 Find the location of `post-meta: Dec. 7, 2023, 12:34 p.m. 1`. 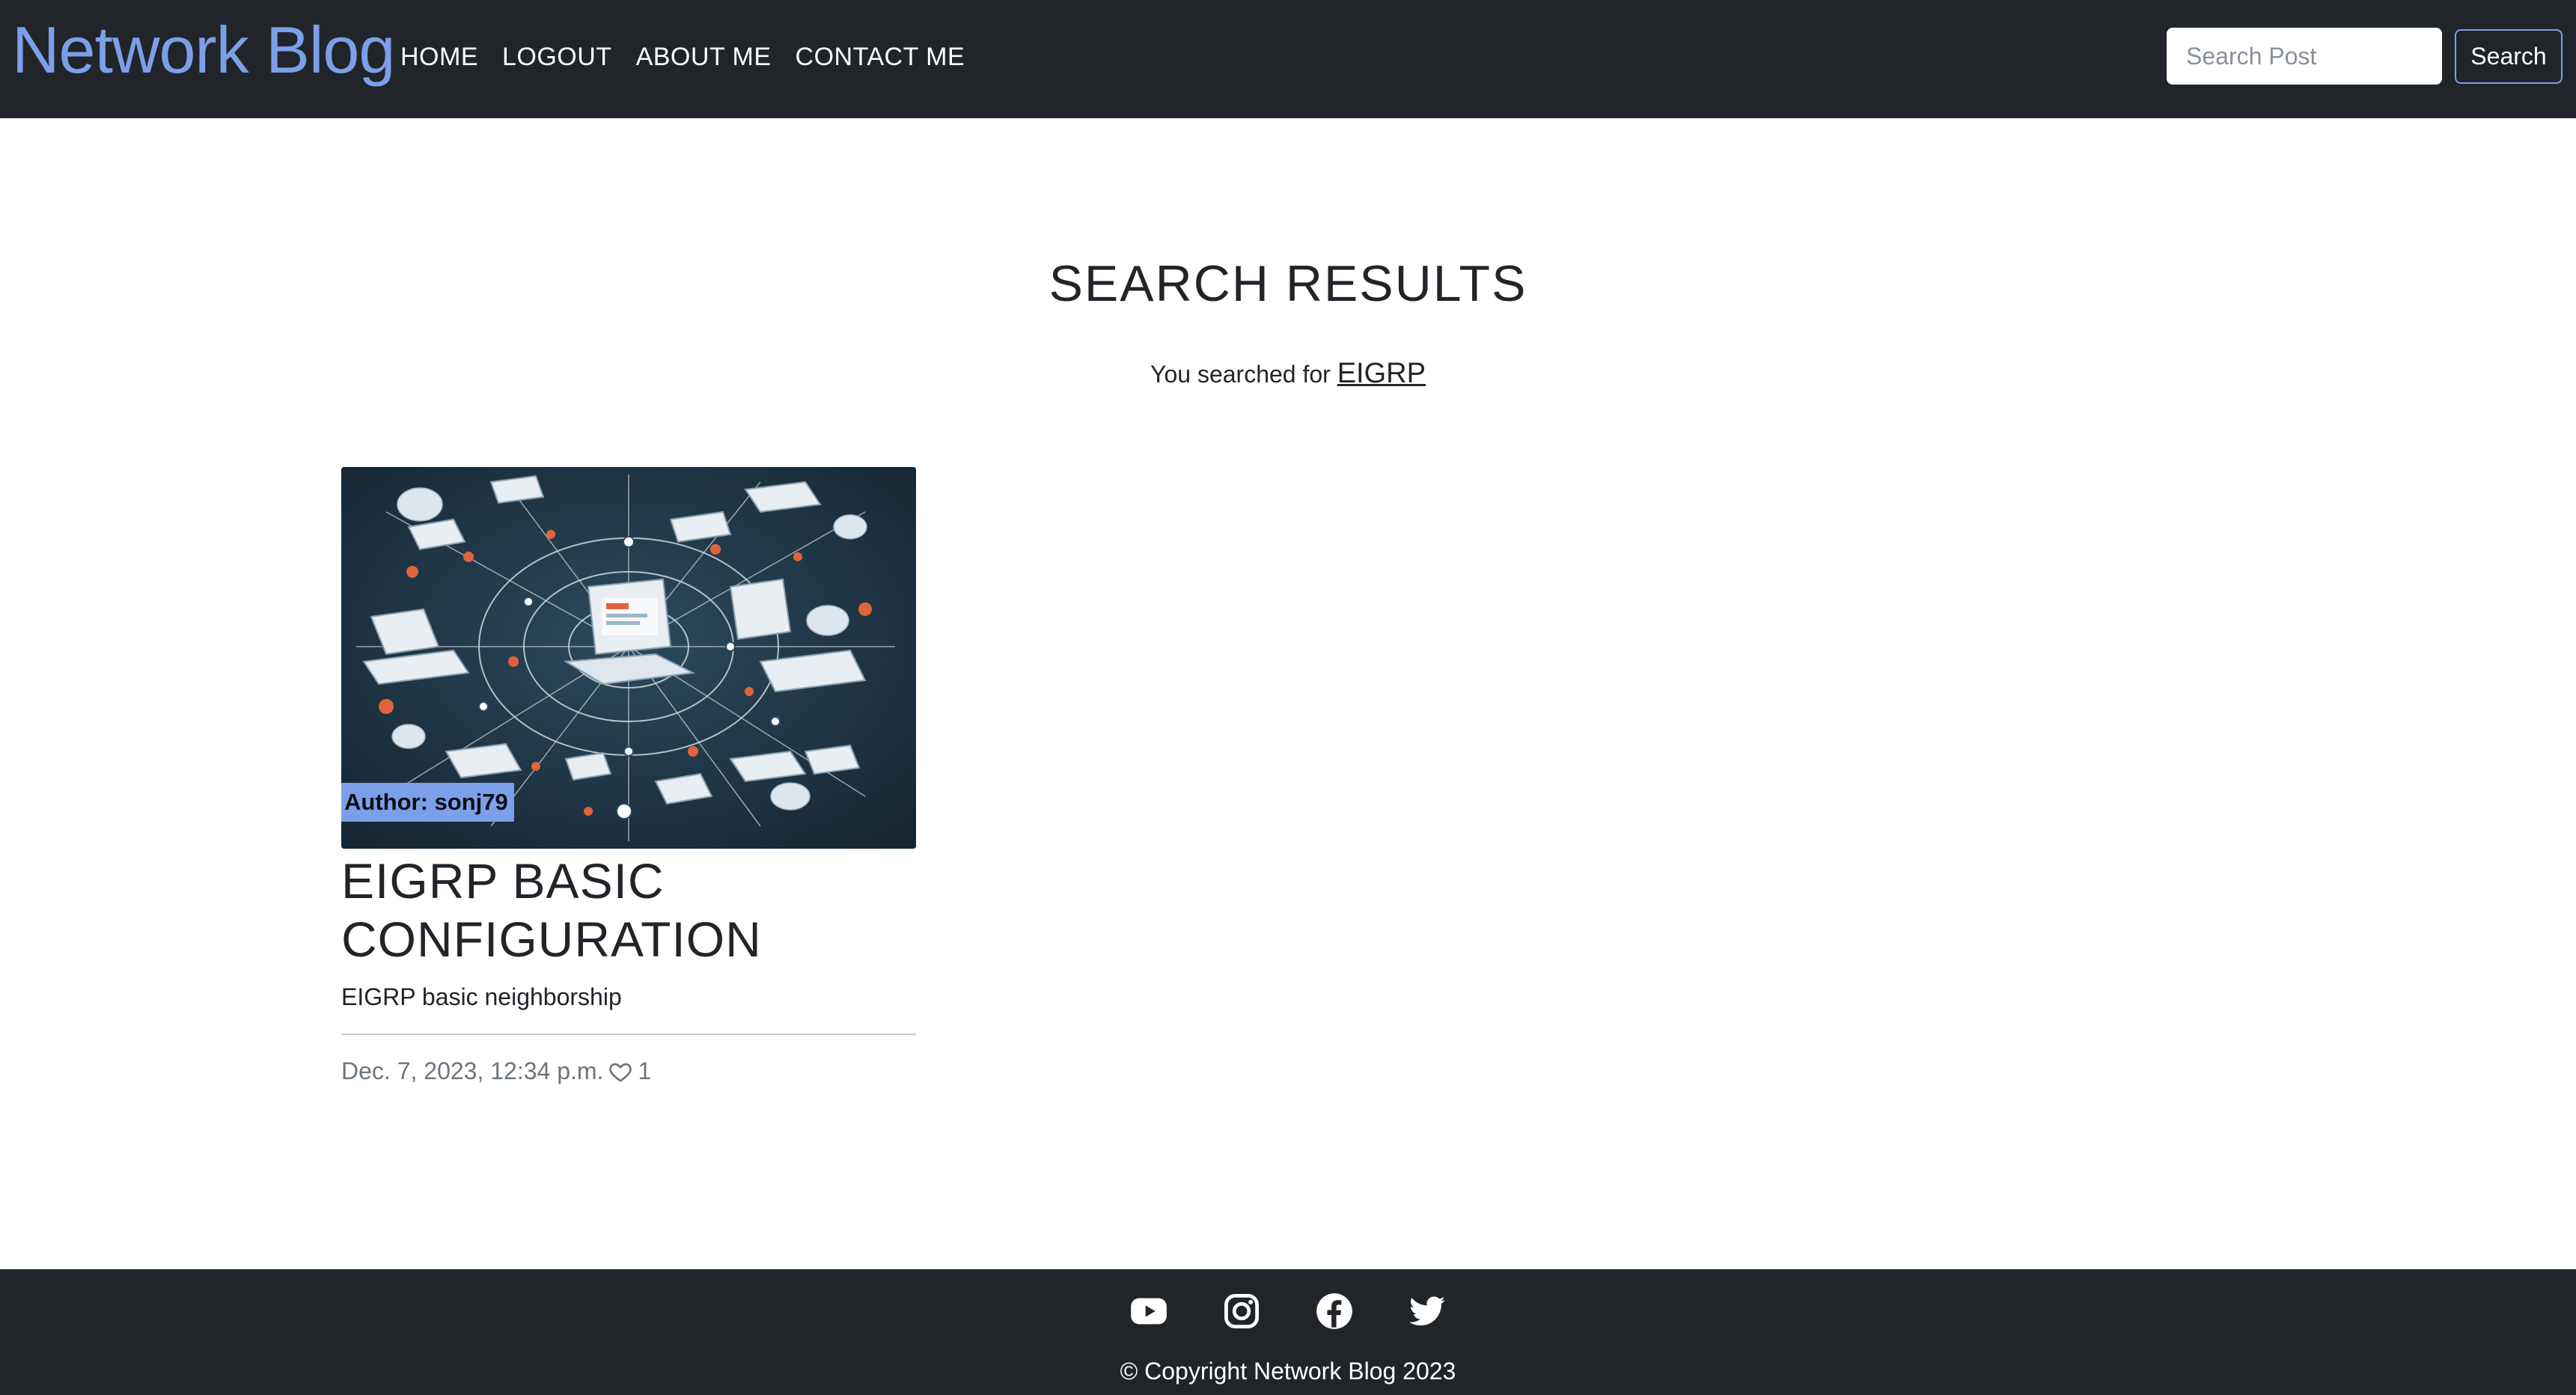

post-meta: Dec. 7, 2023, 12:34 p.m. 1 is located at coordinates (628, 1071).